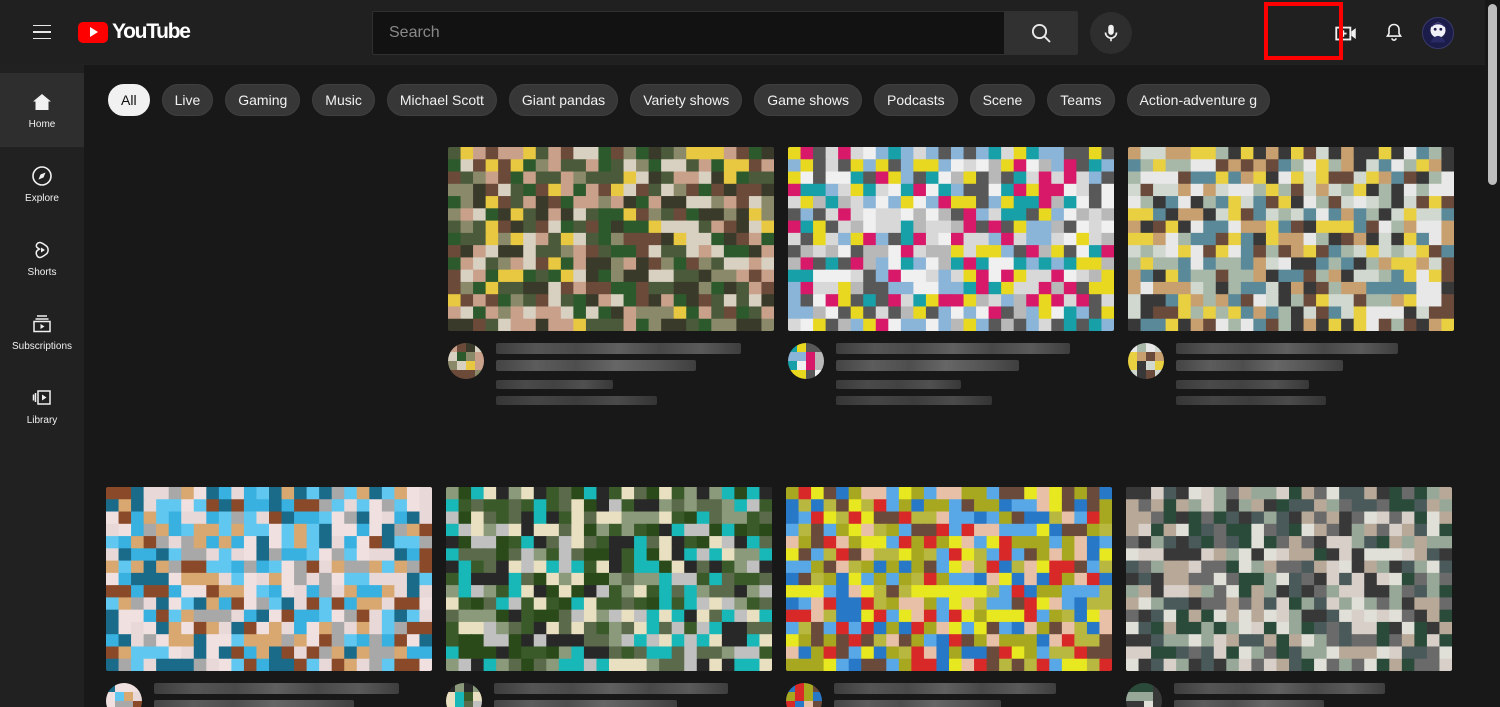 The image size is (1500, 707). Describe the element at coordinates (42, 38) in the screenshot. I see `menu-line` at that location.